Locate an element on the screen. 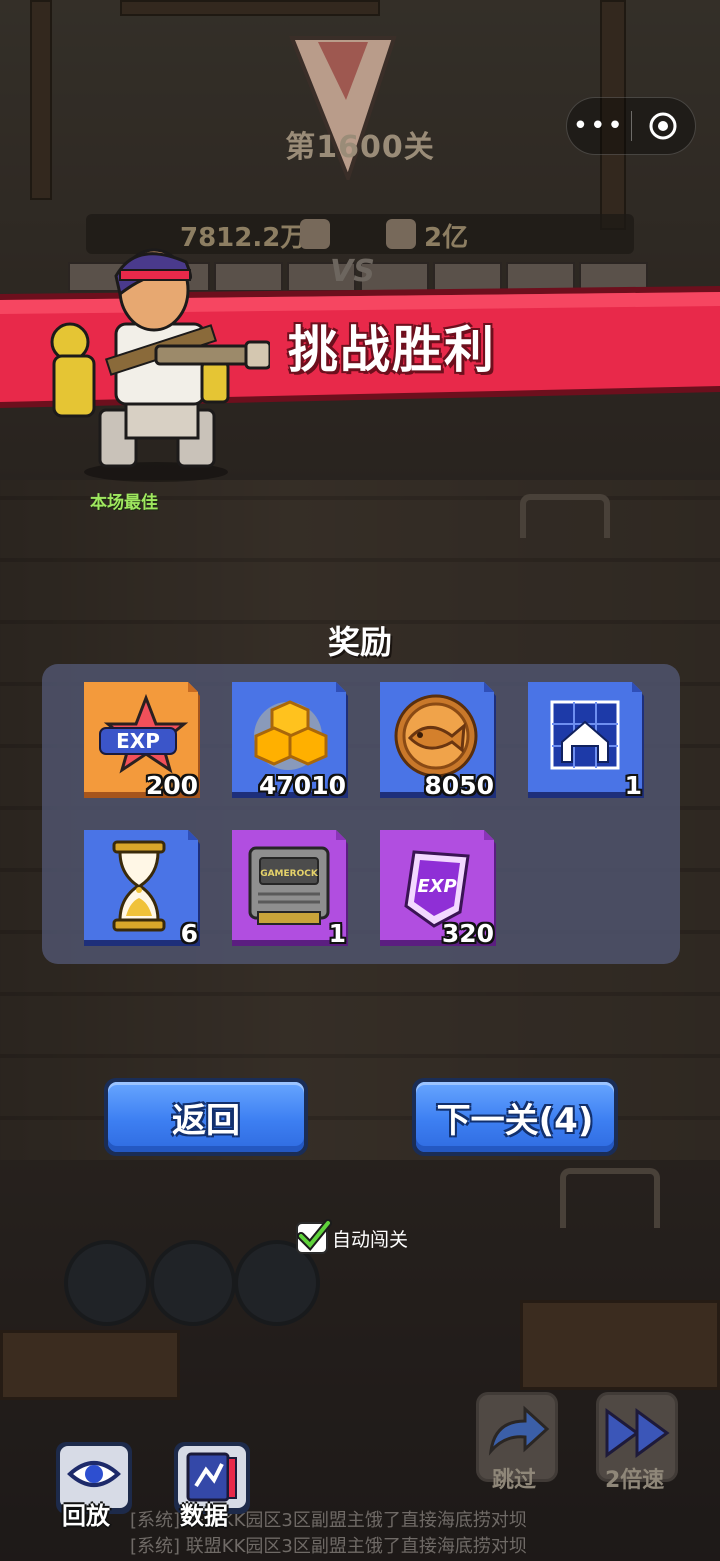 The width and height of the screenshot is (720, 1561). reward-item-hourglass: 6 is located at coordinates (141, 889).